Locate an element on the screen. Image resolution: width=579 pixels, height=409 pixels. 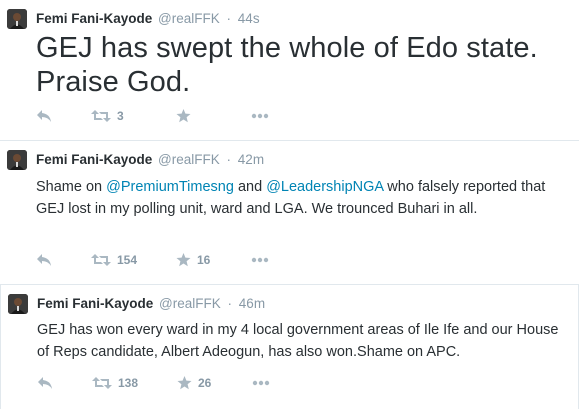
timestamp: 44s is located at coordinates (249, 18).